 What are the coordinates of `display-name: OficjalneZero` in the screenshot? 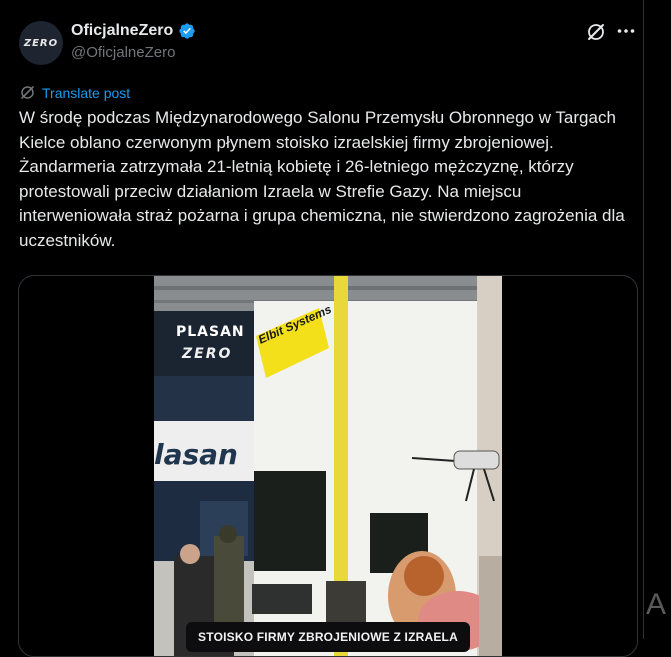 It's located at (122, 31).